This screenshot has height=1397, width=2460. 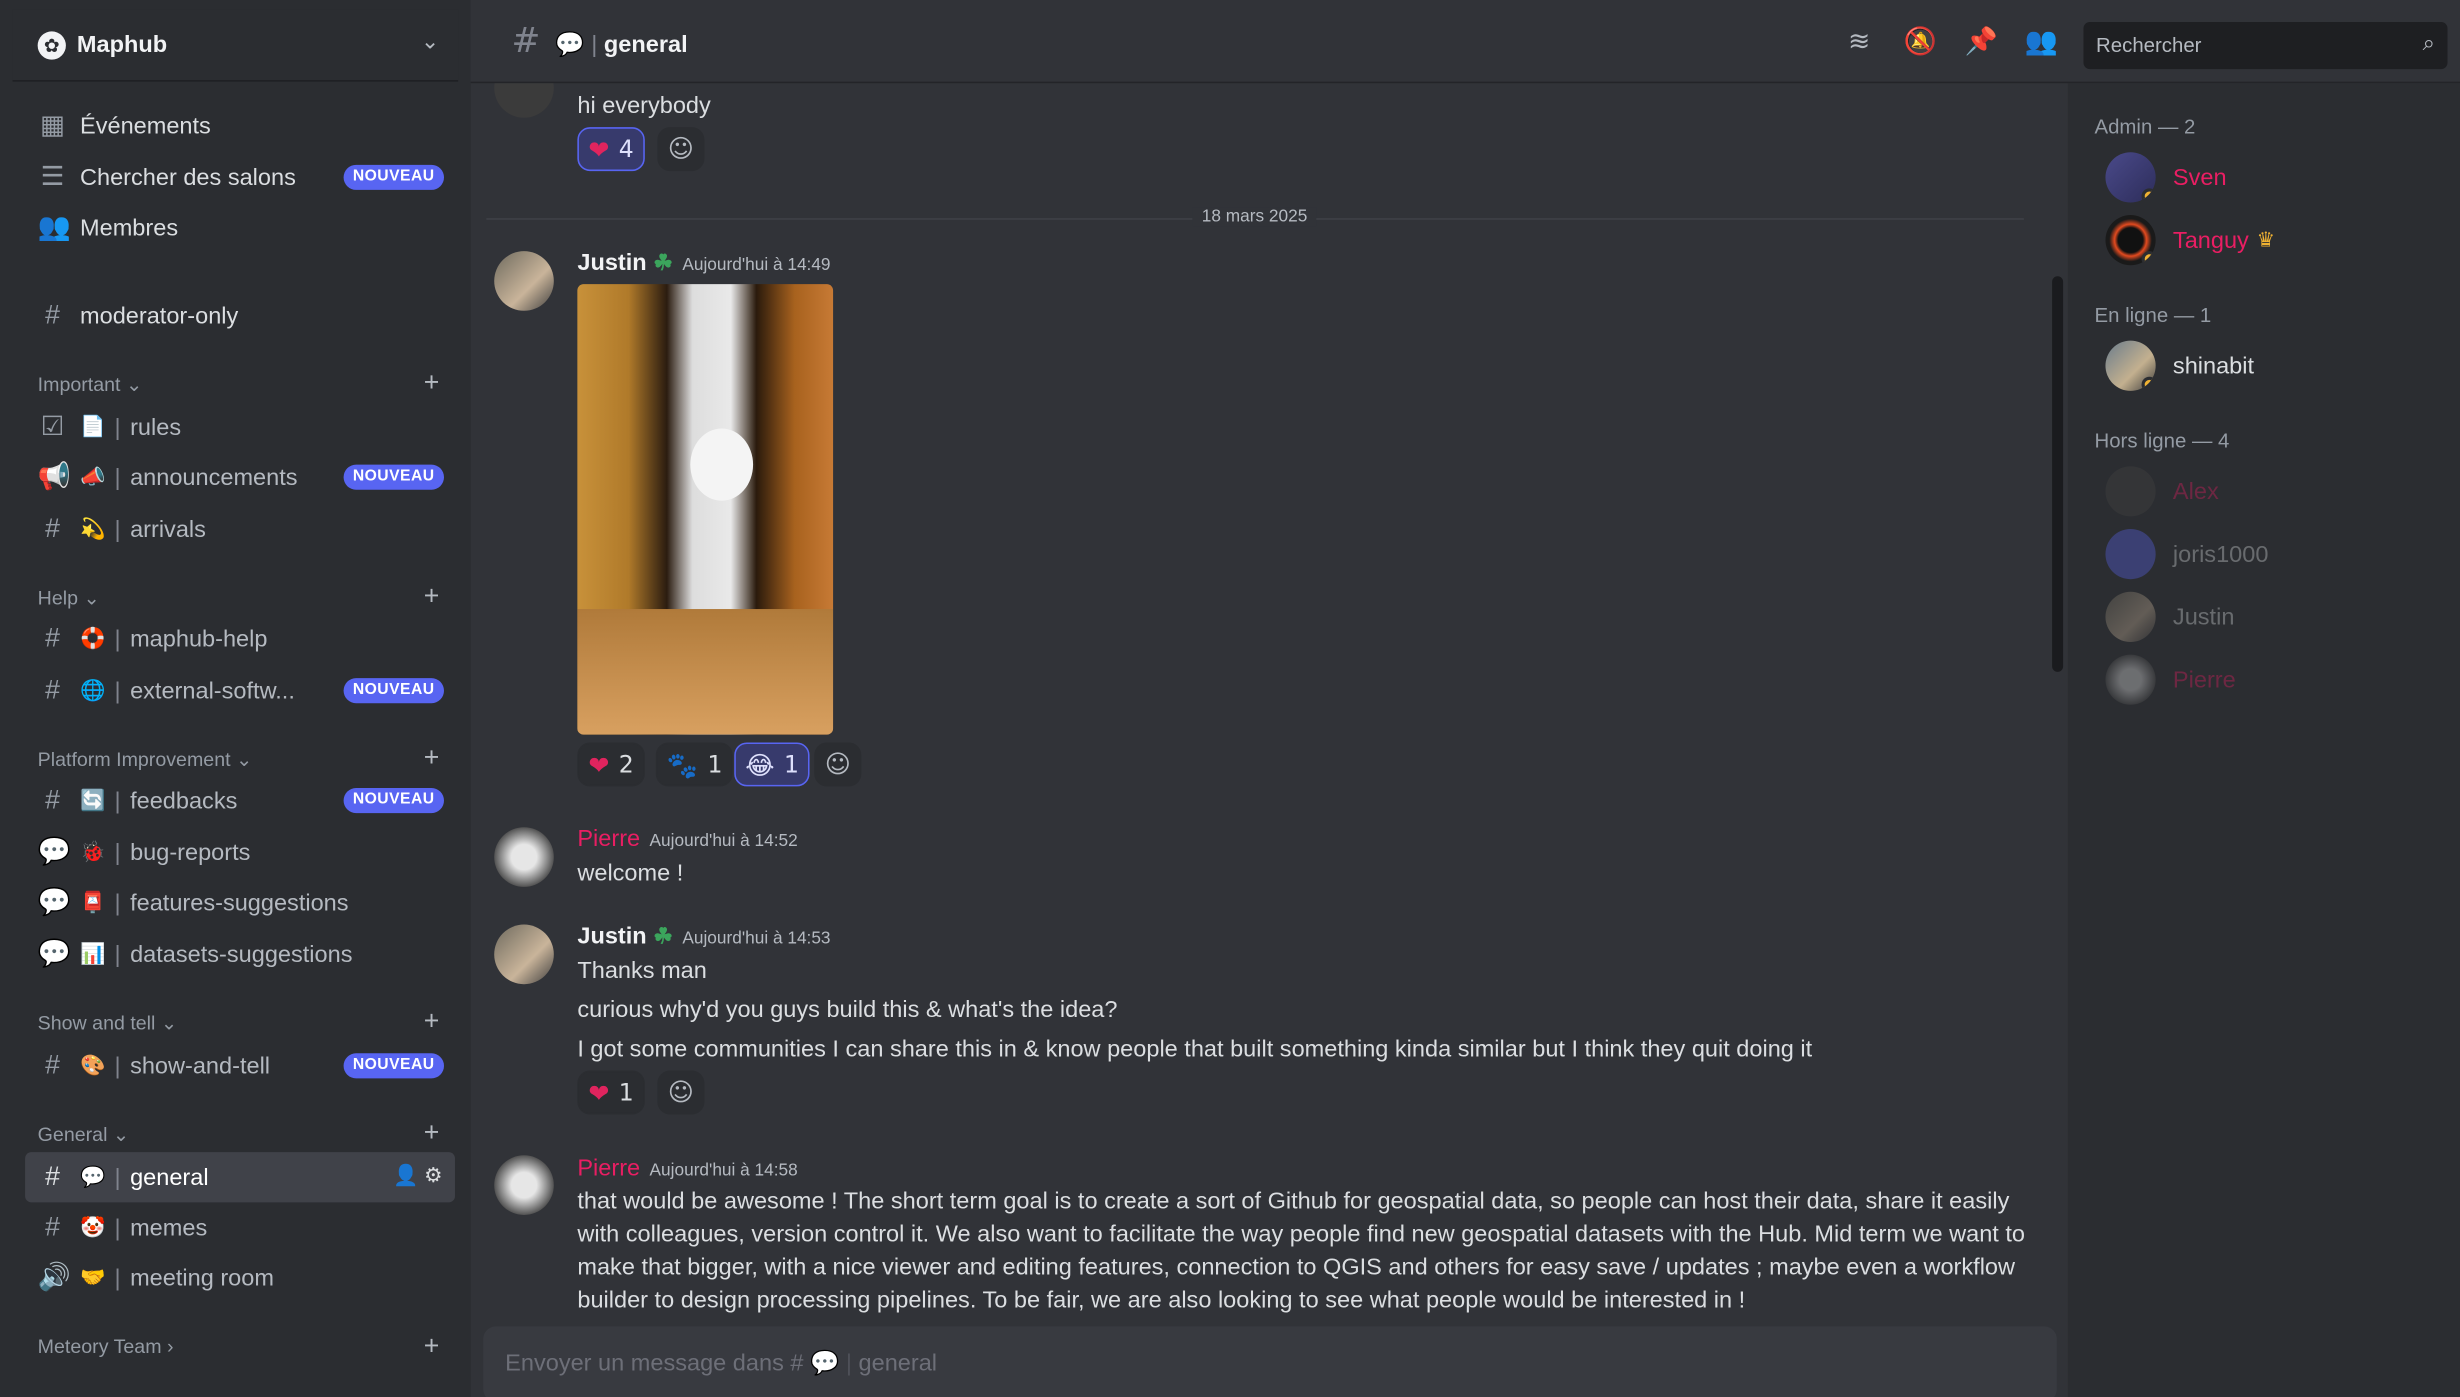 What do you see at coordinates (2277, 239) in the screenshot?
I see `member-item: Tanguy ♛` at bounding box center [2277, 239].